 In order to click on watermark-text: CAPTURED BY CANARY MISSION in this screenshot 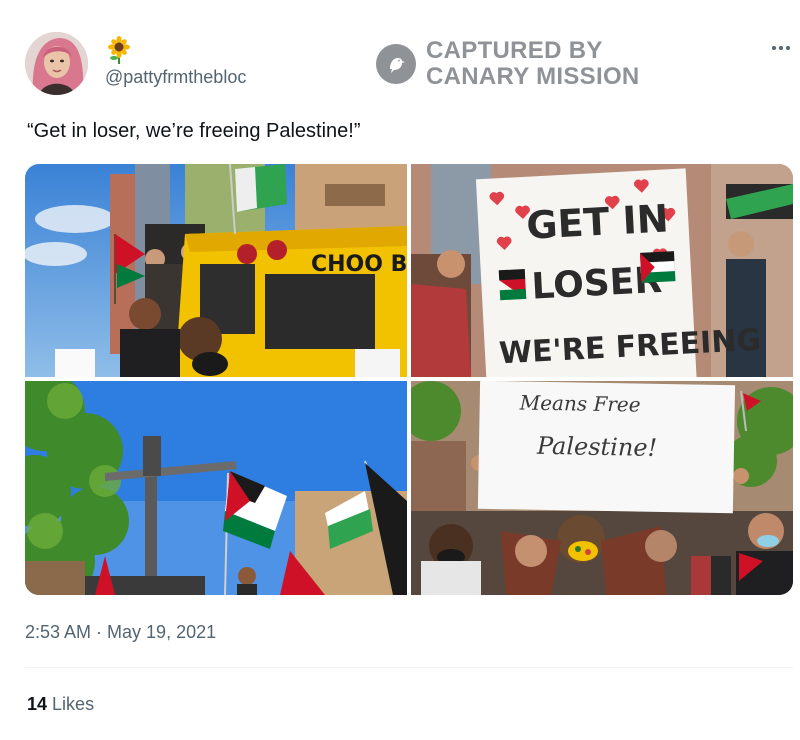, I will do `click(533, 64)`.